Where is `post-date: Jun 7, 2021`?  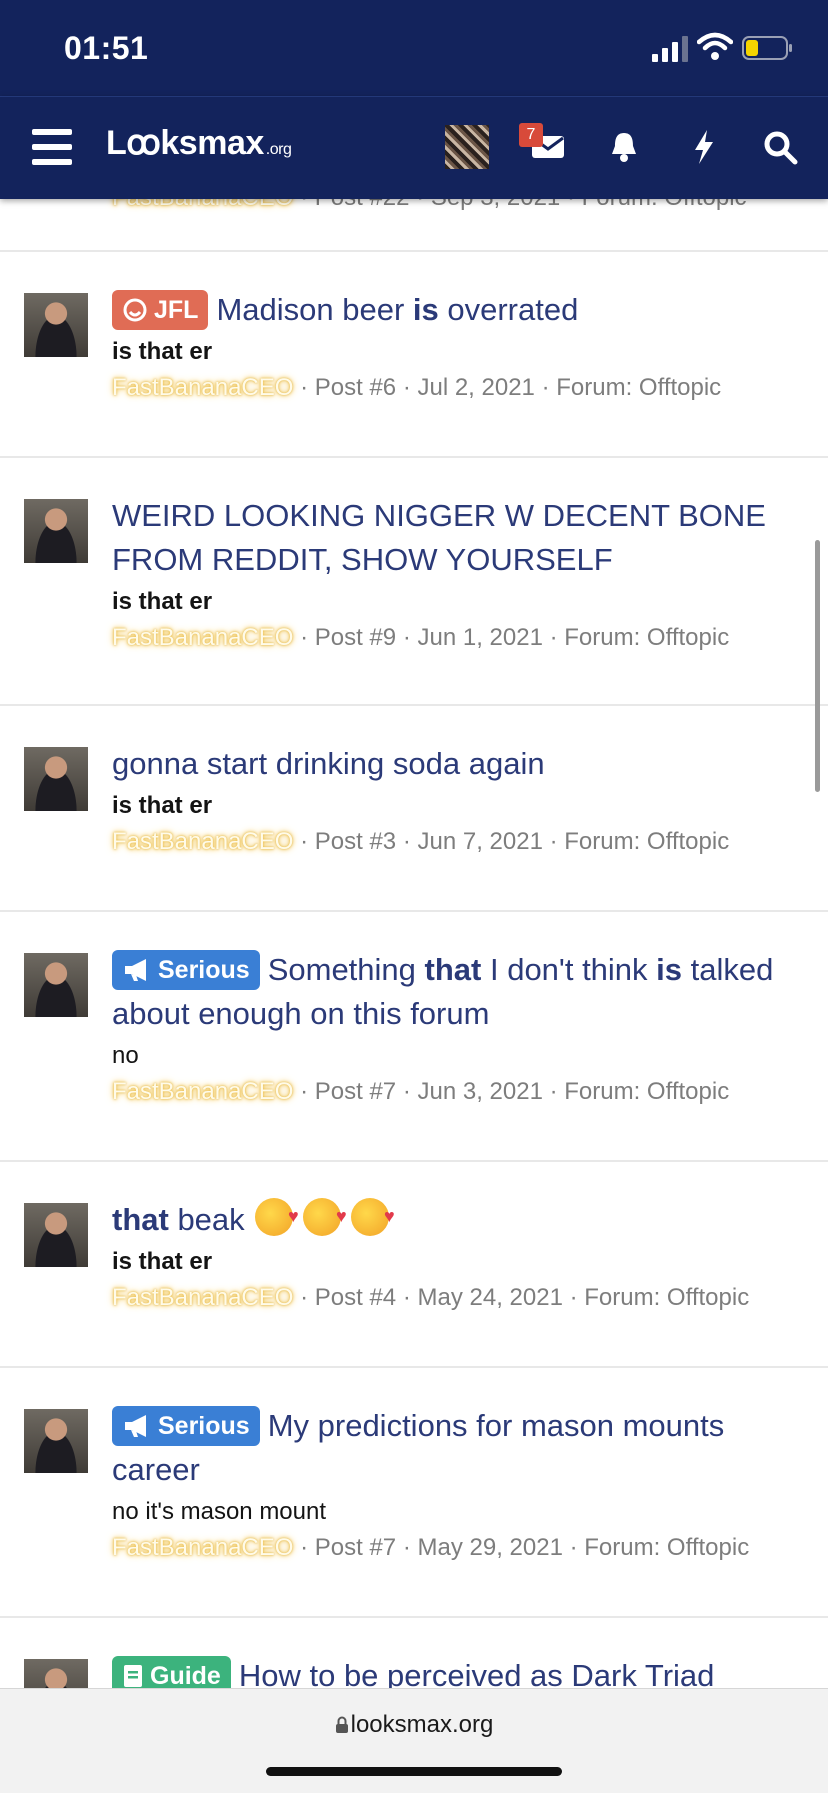 post-date: Jun 7, 2021 is located at coordinates (480, 841).